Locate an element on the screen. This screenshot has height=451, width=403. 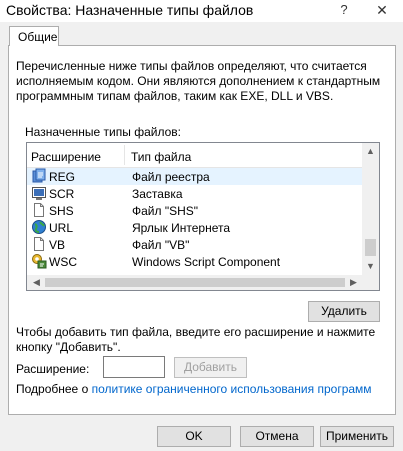
list-item-file-type: Файл "VB" is located at coordinates (161, 245).